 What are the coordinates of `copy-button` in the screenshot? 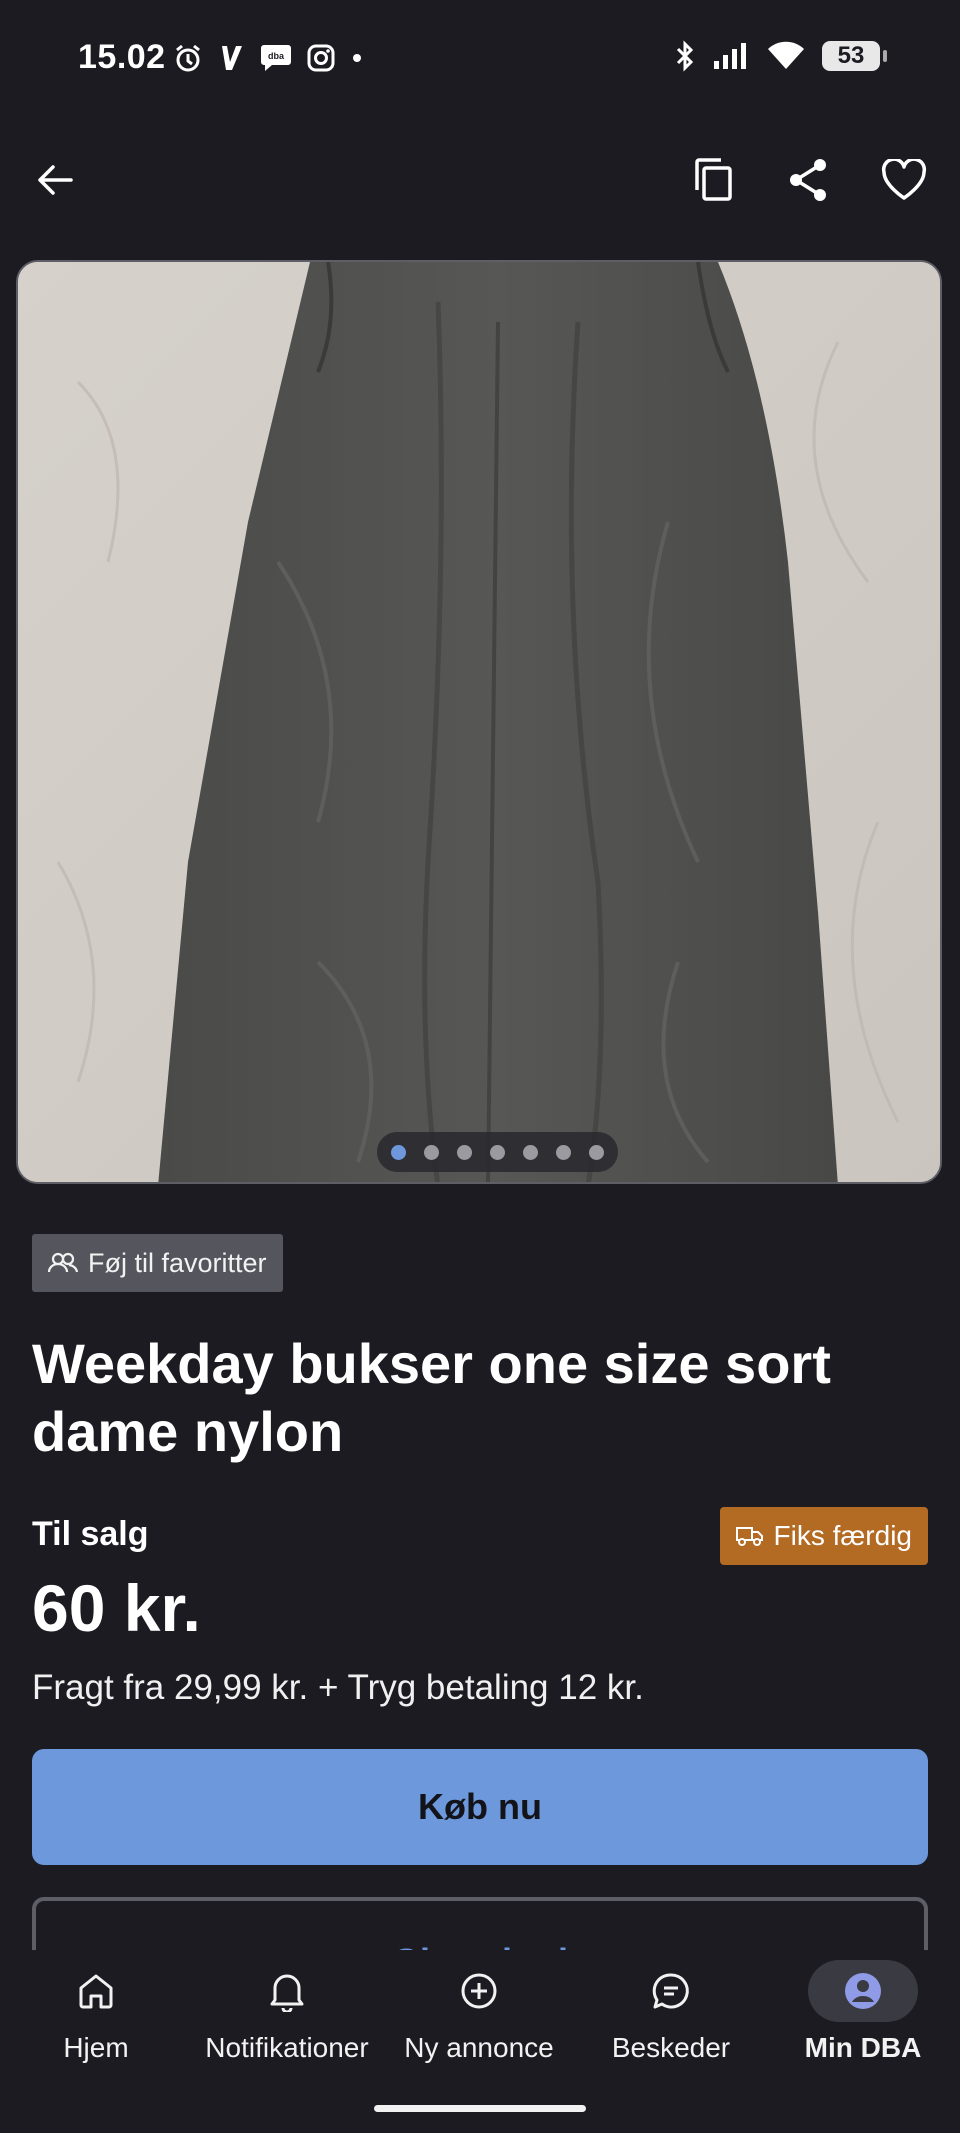 It's located at (714, 180).